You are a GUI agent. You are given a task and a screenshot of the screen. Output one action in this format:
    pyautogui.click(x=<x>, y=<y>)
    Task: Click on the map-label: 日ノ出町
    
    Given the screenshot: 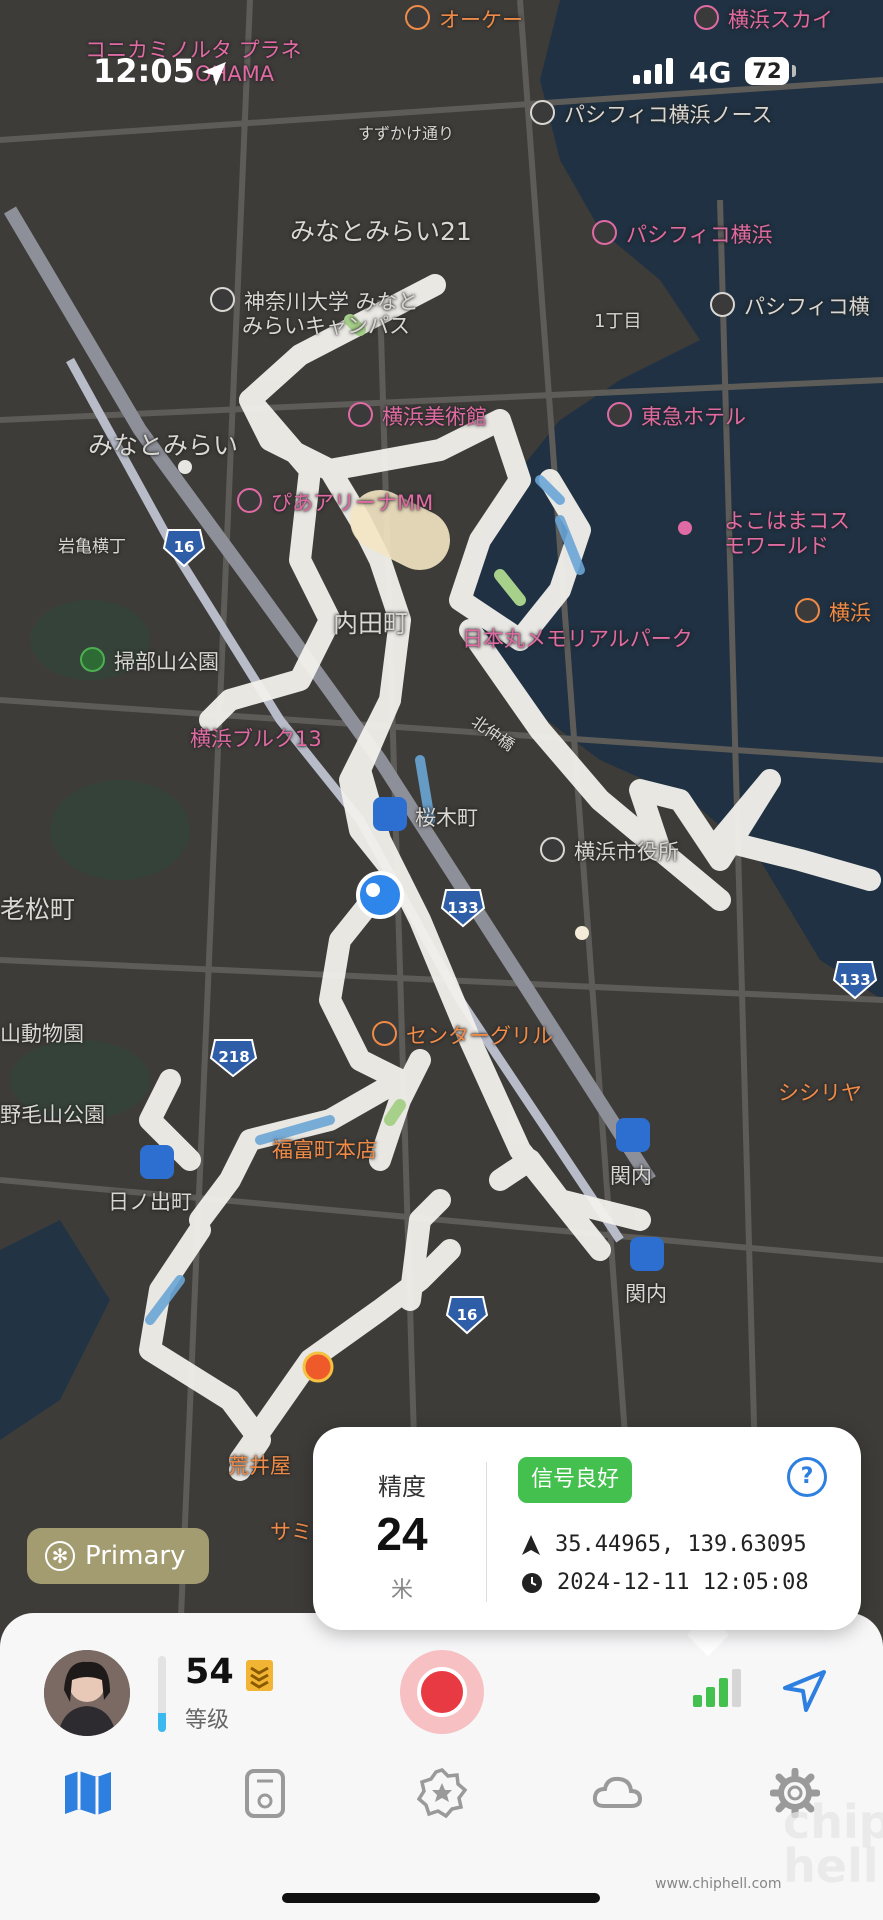 What is the action you would take?
    pyautogui.click(x=150, y=1202)
    